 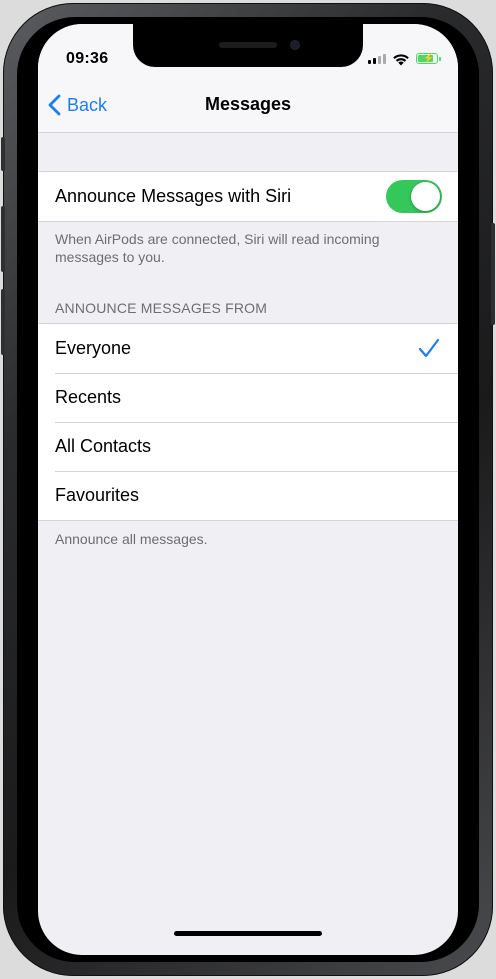 What do you see at coordinates (3, 154) in the screenshot?
I see `mute-switch` at bounding box center [3, 154].